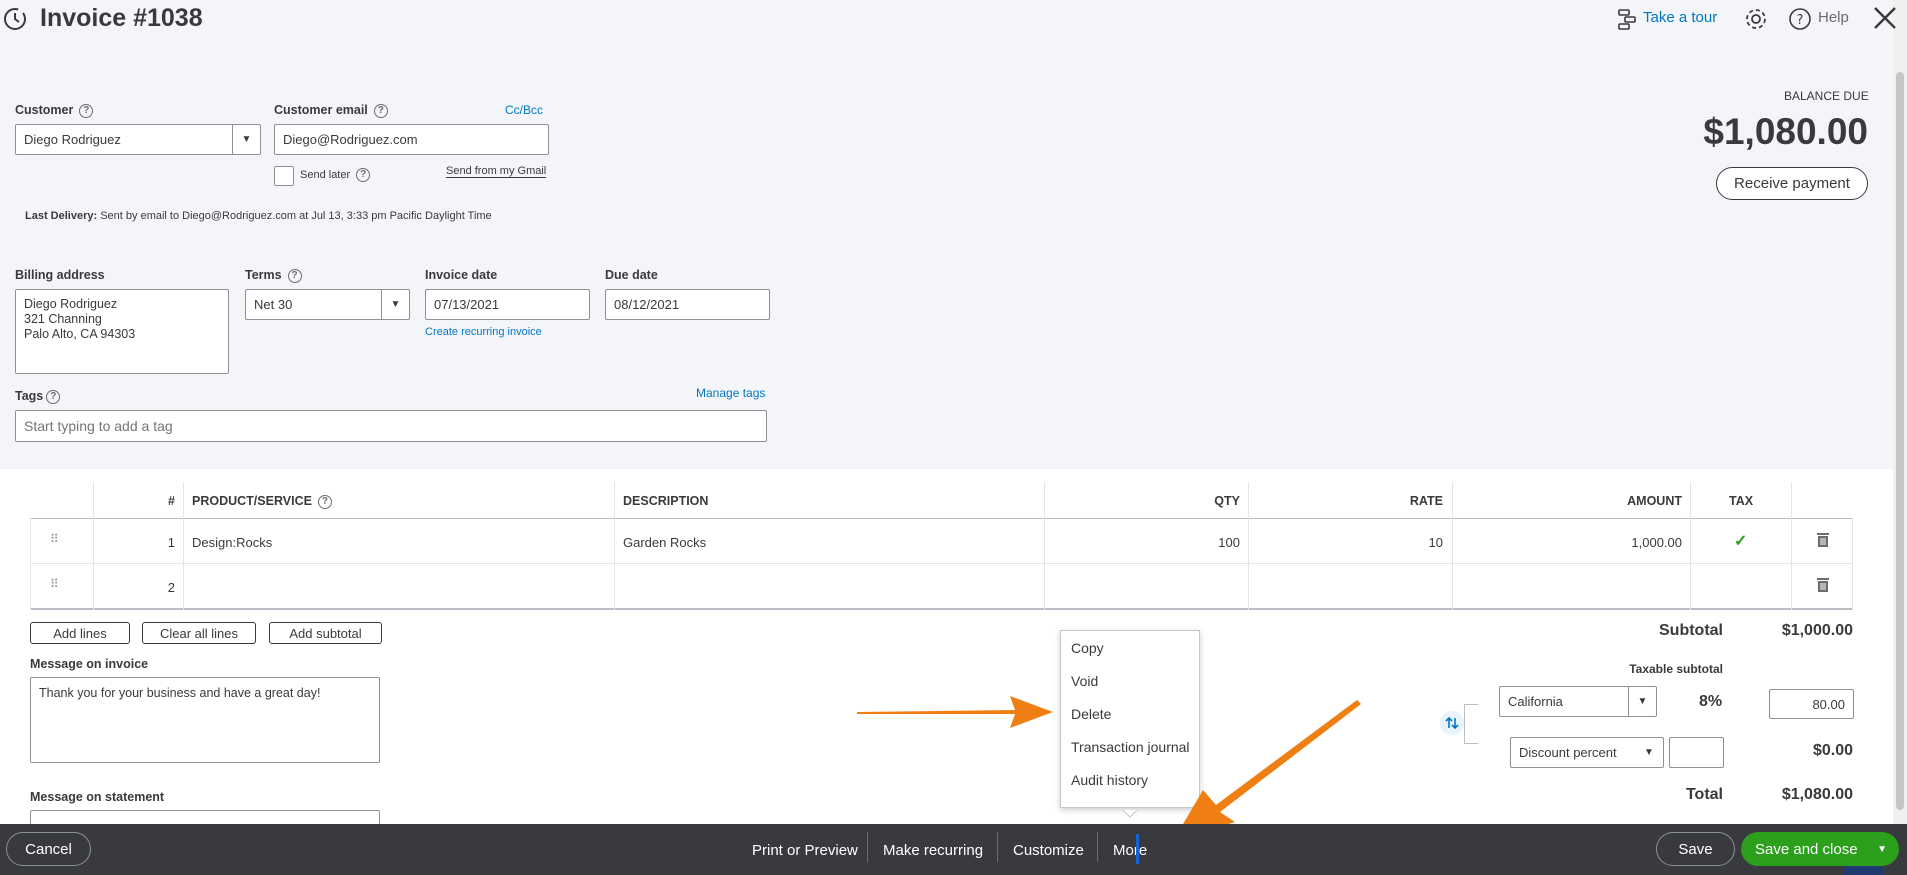 This screenshot has width=1907, height=875. I want to click on customer-help-icon: ?, so click(86, 110).